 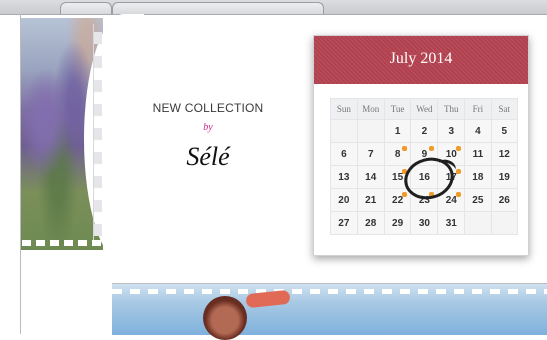 I want to click on calendar-day-18: 18, so click(x=478, y=177).